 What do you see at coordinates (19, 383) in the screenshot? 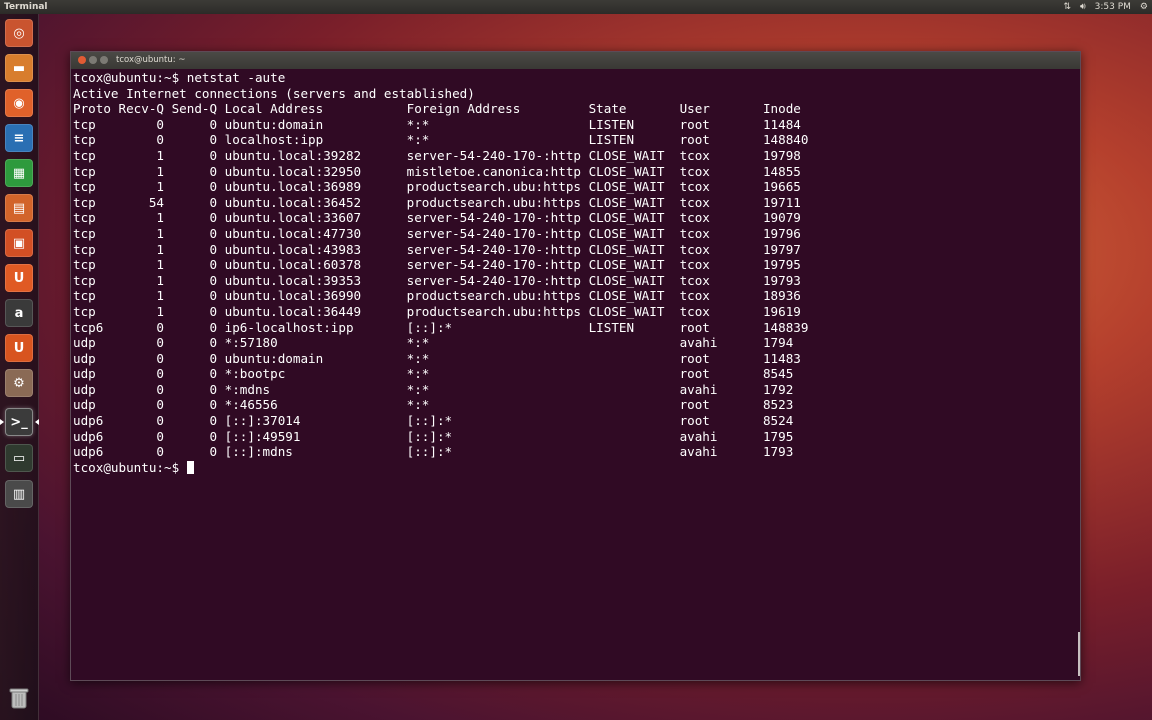
I see `system-settings-icon: ⚙` at bounding box center [19, 383].